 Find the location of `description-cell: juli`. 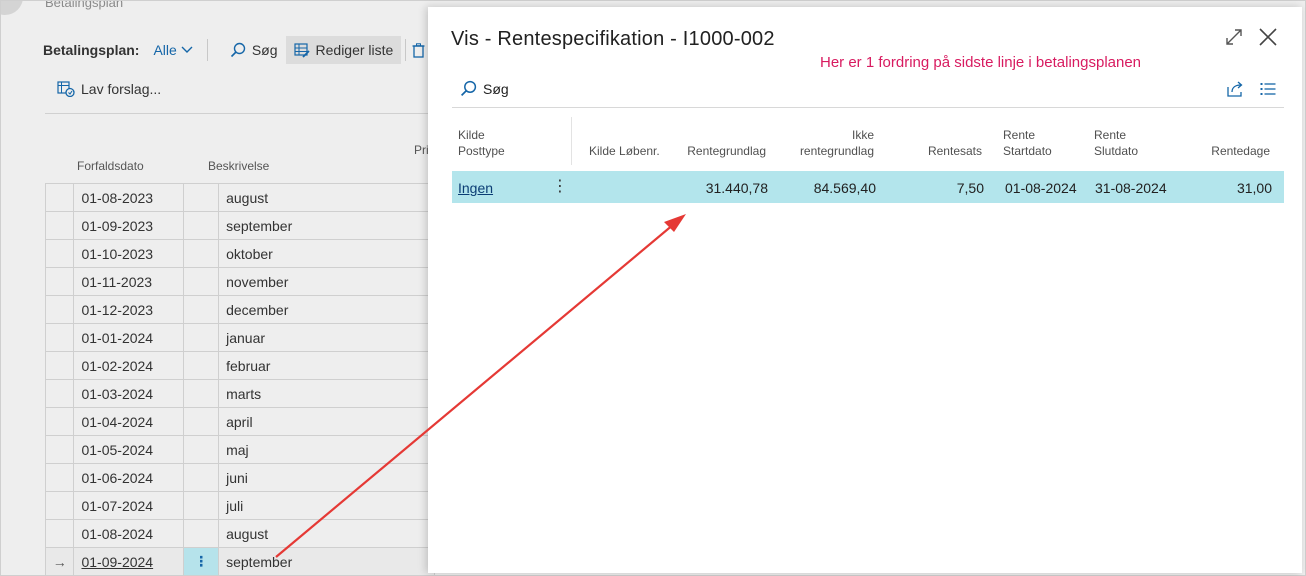

description-cell: juli is located at coordinates (326, 505).